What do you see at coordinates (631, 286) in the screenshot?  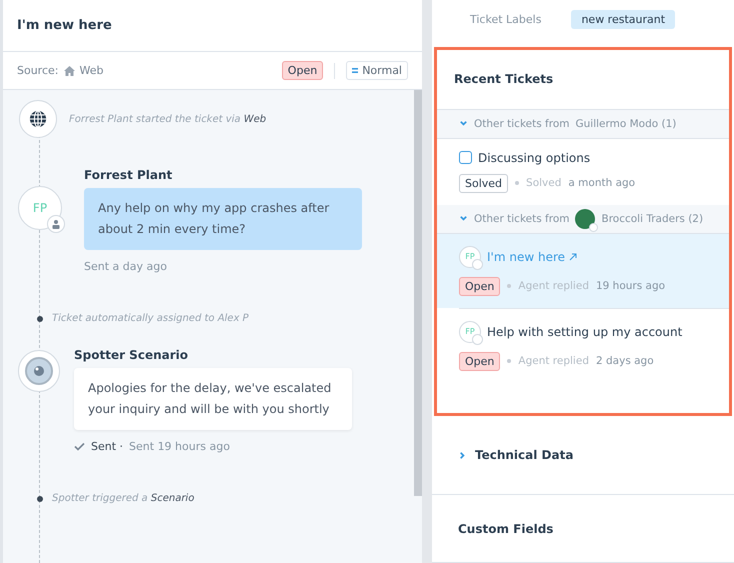 I see `meta-time: 19 hours ago` at bounding box center [631, 286].